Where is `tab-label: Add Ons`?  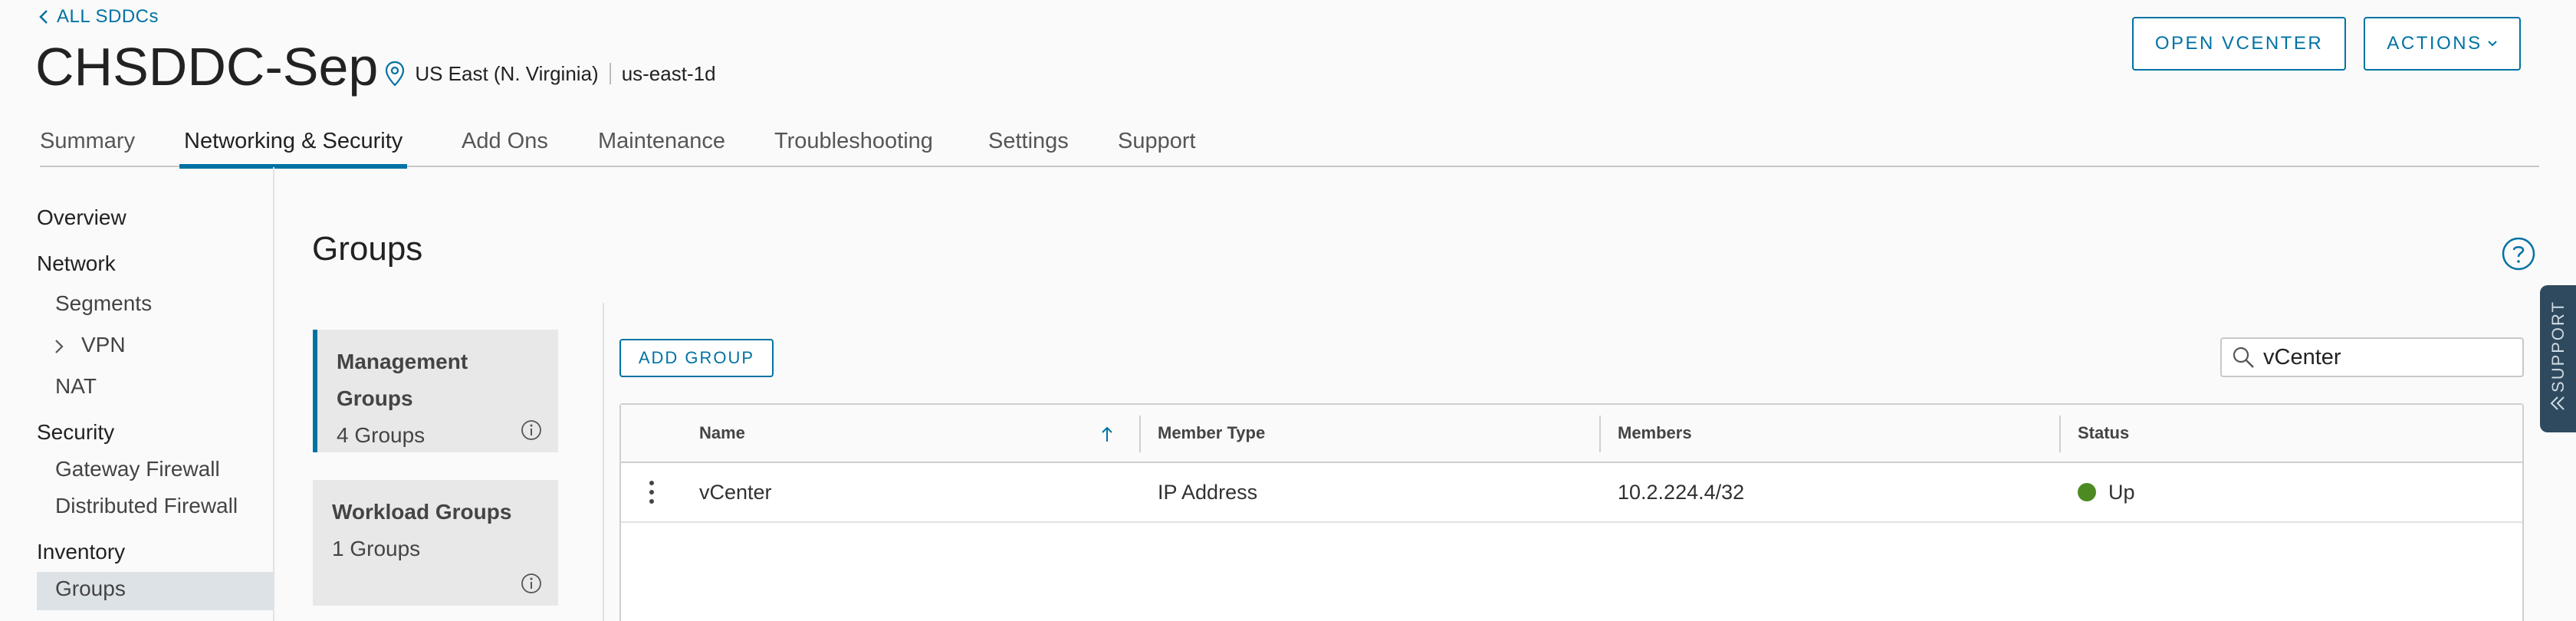
tab-label: Add Ons is located at coordinates (505, 141).